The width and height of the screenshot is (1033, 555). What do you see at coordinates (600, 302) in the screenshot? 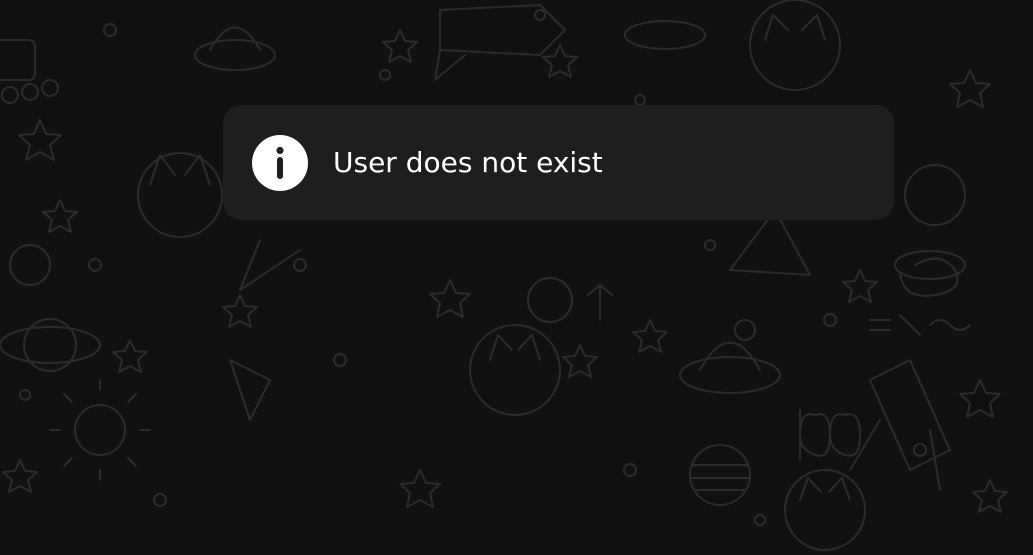
I see `arrow-doodle` at bounding box center [600, 302].